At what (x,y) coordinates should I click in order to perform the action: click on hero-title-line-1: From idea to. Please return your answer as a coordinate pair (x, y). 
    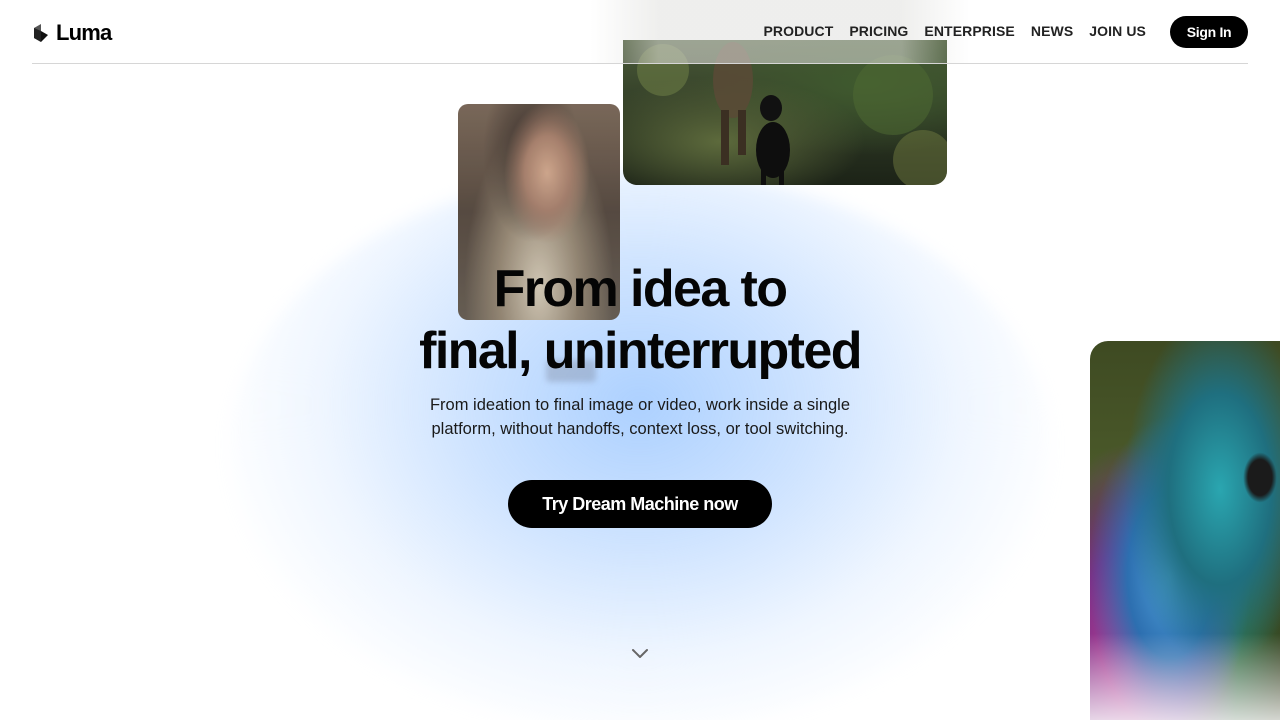
    Looking at the image, I should click on (640, 289).